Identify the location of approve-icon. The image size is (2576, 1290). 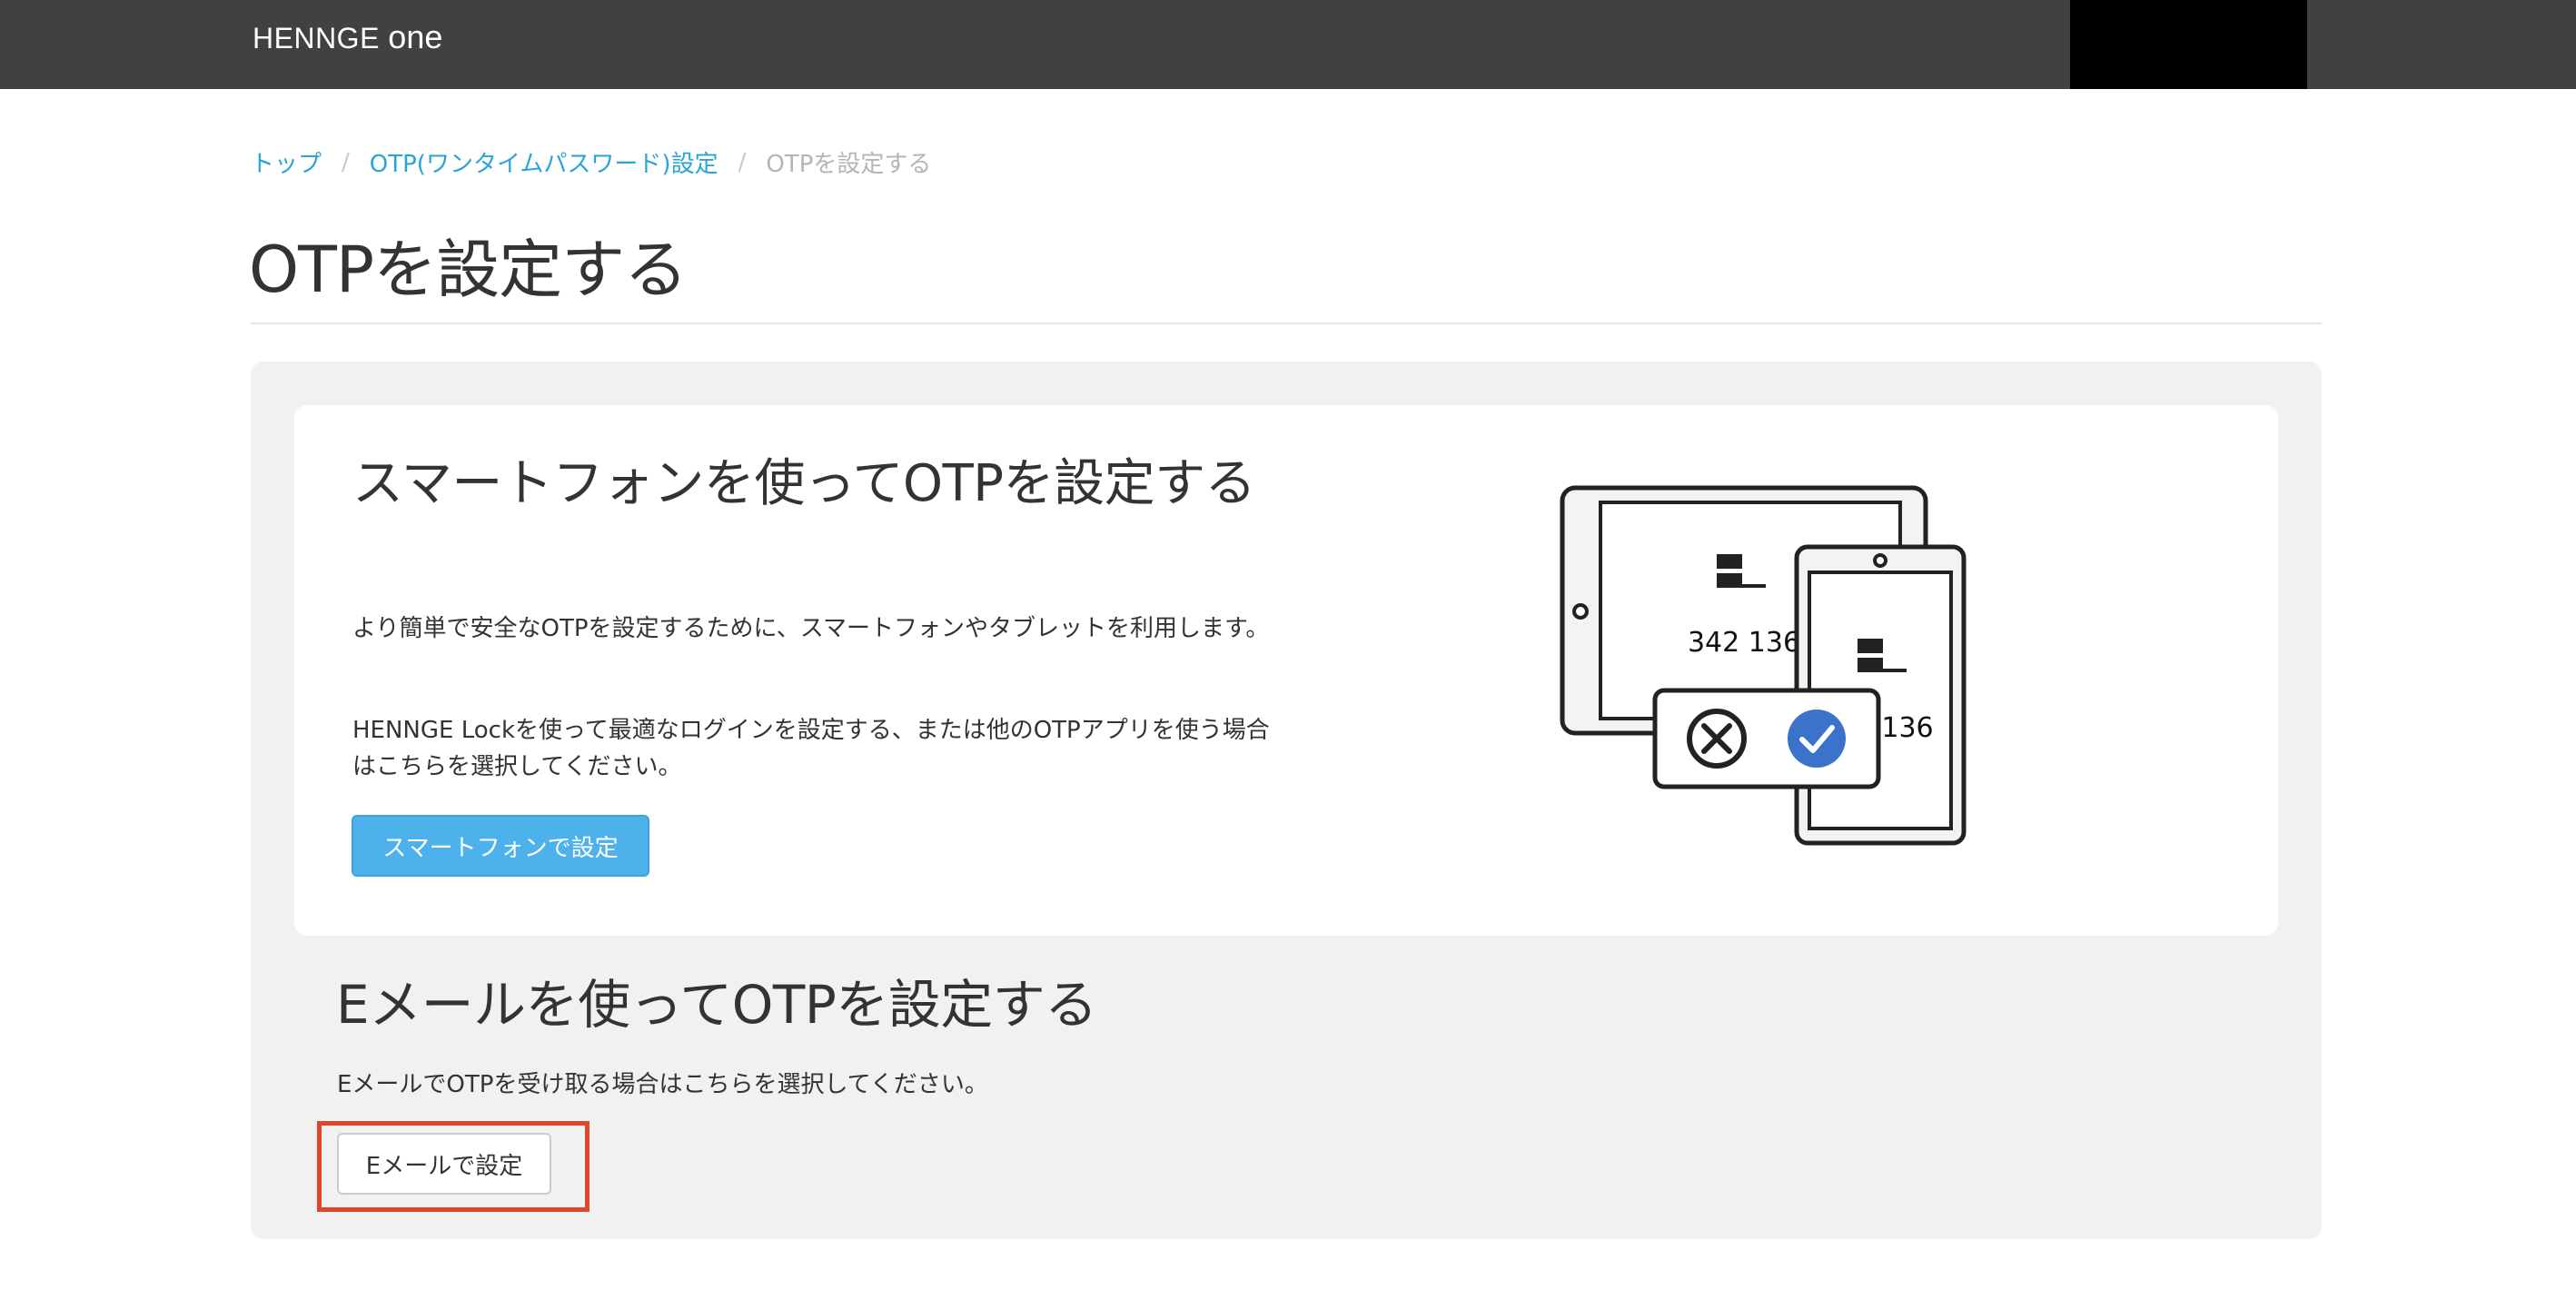
(1817, 739).